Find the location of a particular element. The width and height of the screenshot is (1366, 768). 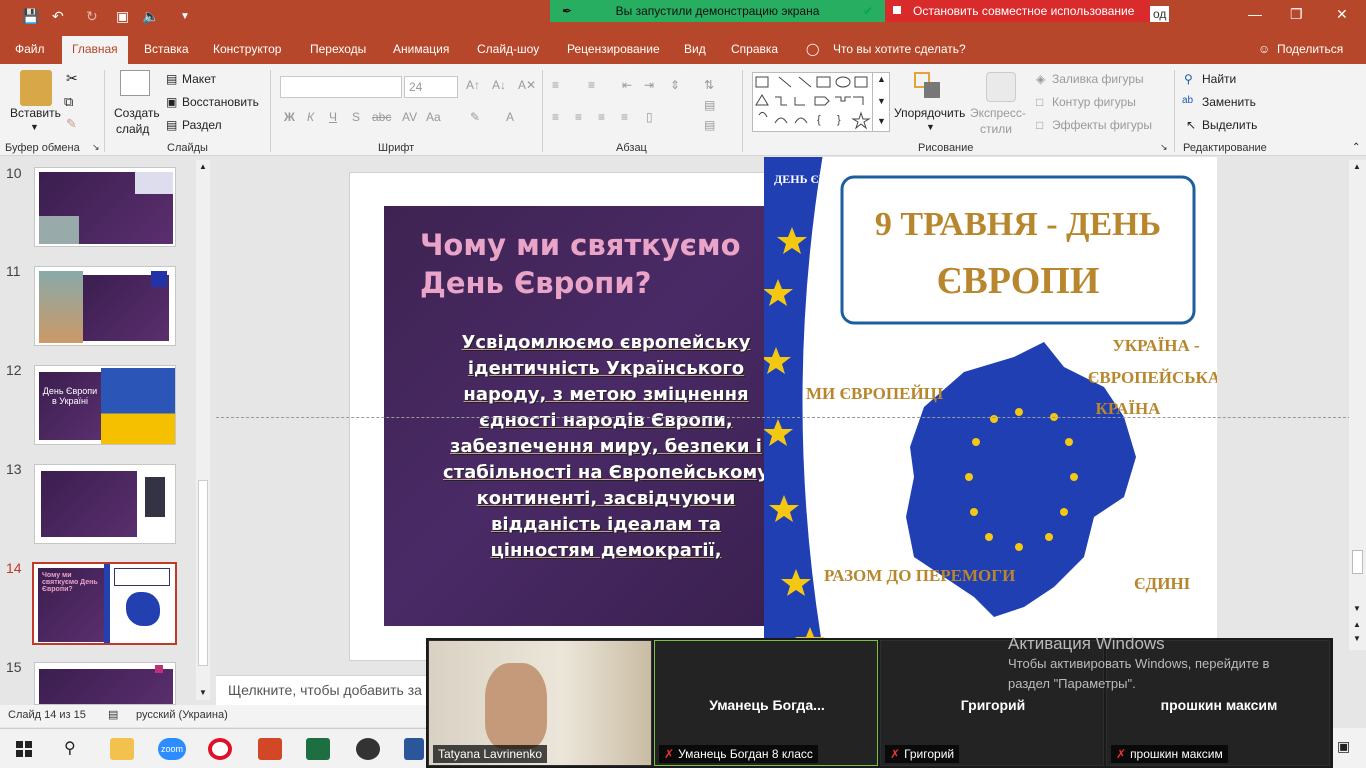

scroll-thumb is located at coordinates (1357, 562).